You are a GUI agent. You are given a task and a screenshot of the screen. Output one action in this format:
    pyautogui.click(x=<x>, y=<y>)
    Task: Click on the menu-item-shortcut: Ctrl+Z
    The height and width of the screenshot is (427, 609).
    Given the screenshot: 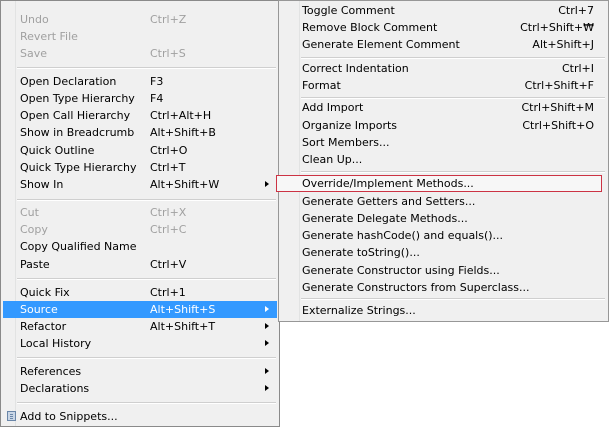 What is the action you would take?
    pyautogui.click(x=168, y=19)
    